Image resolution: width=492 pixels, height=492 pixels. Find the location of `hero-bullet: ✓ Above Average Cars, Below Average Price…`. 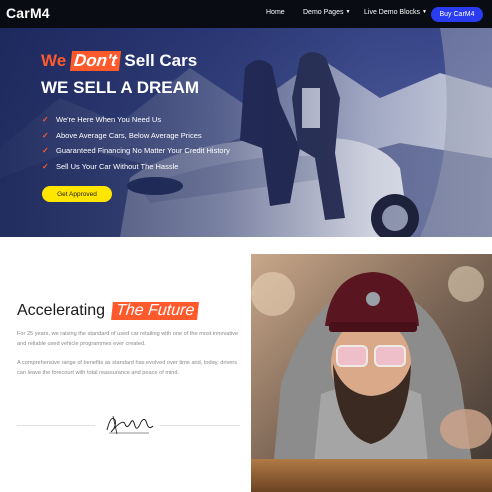

hero-bullet: ✓ Above Average Cars, Below Average Price… is located at coordinates (136, 136).